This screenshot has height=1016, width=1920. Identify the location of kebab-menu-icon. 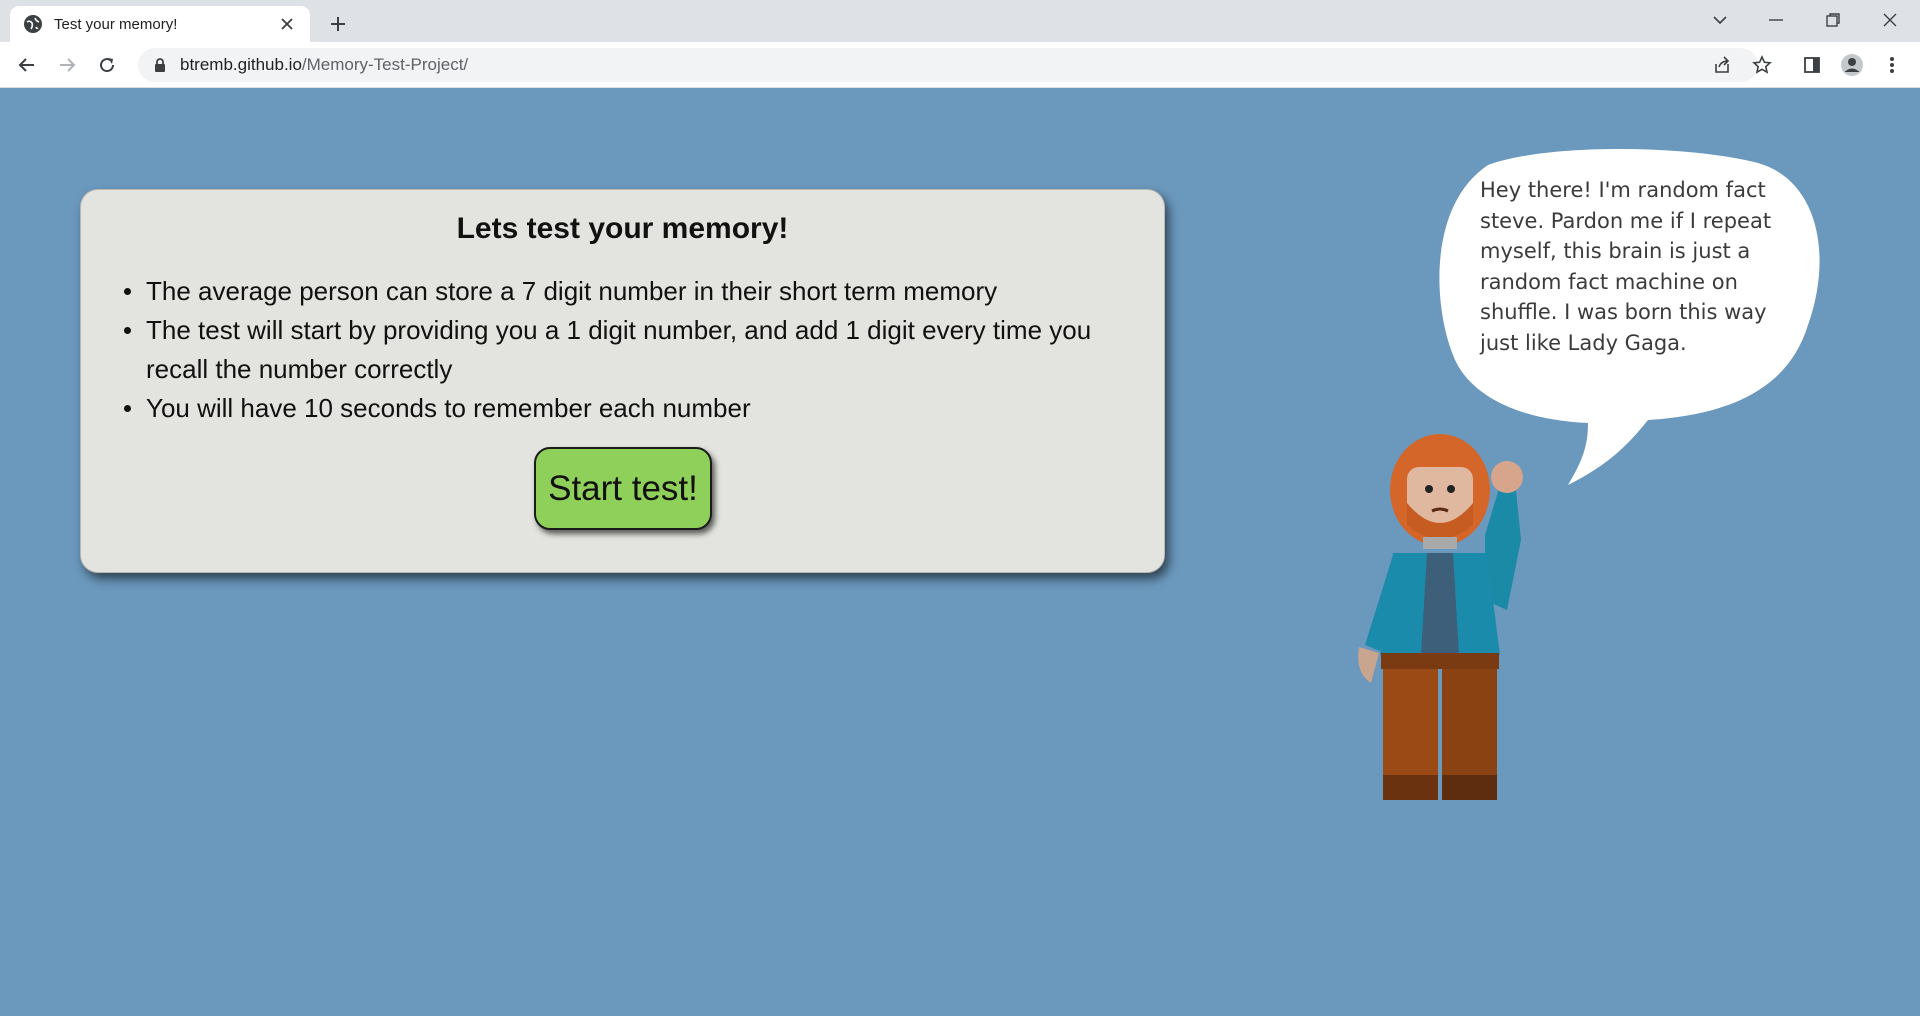
(1892, 65).